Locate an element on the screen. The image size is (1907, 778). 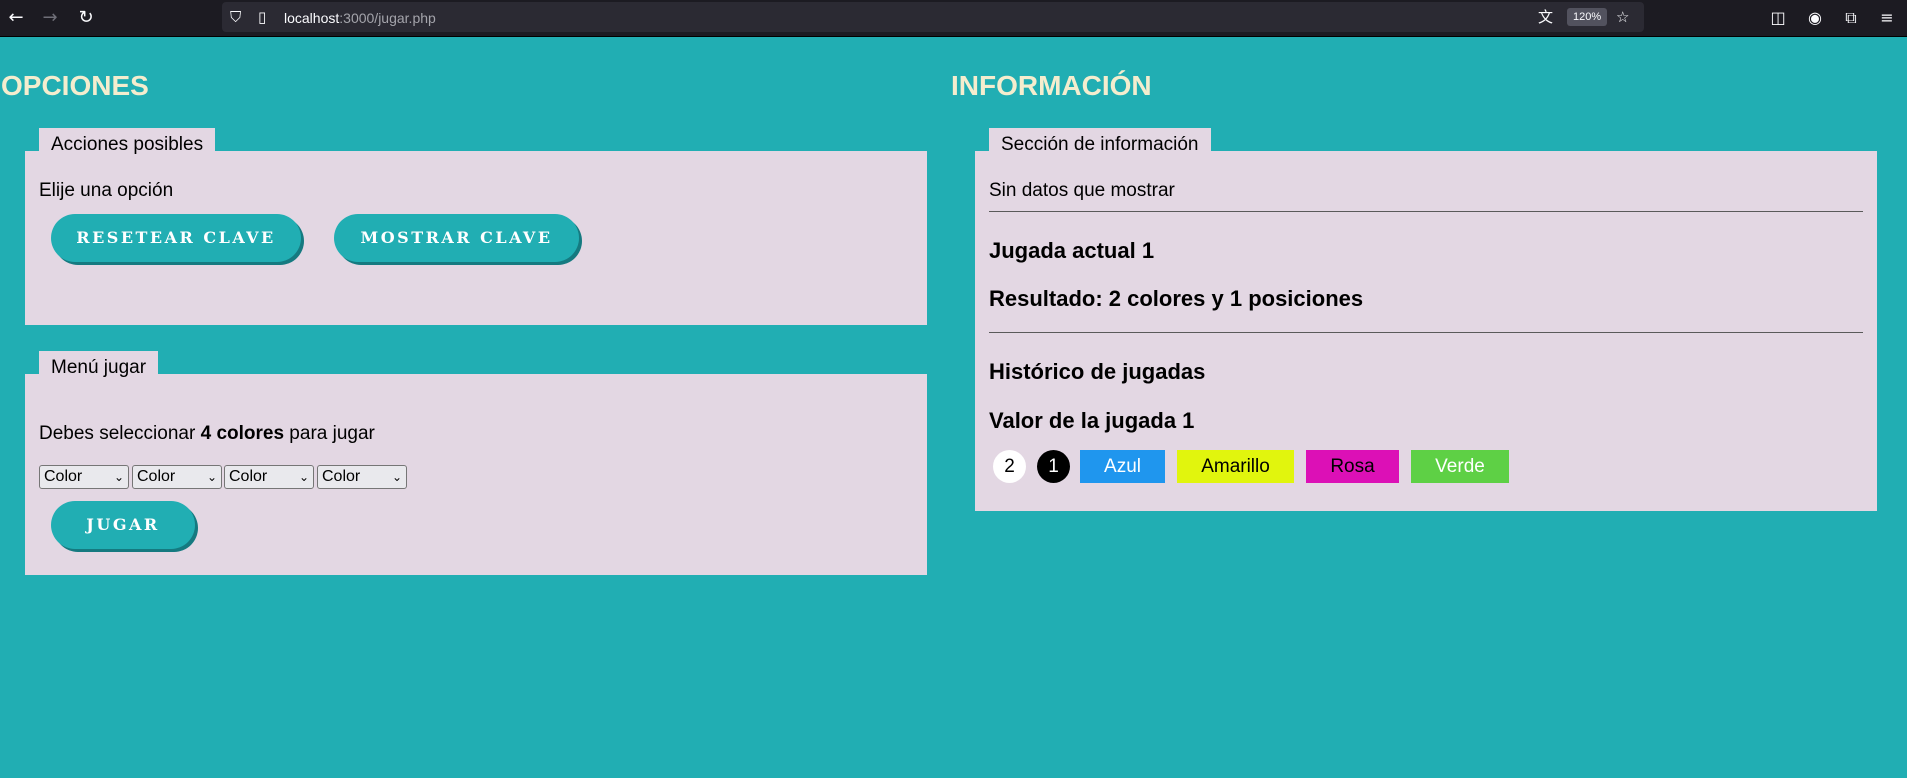
instr-bold: 4 colores is located at coordinates (242, 433).